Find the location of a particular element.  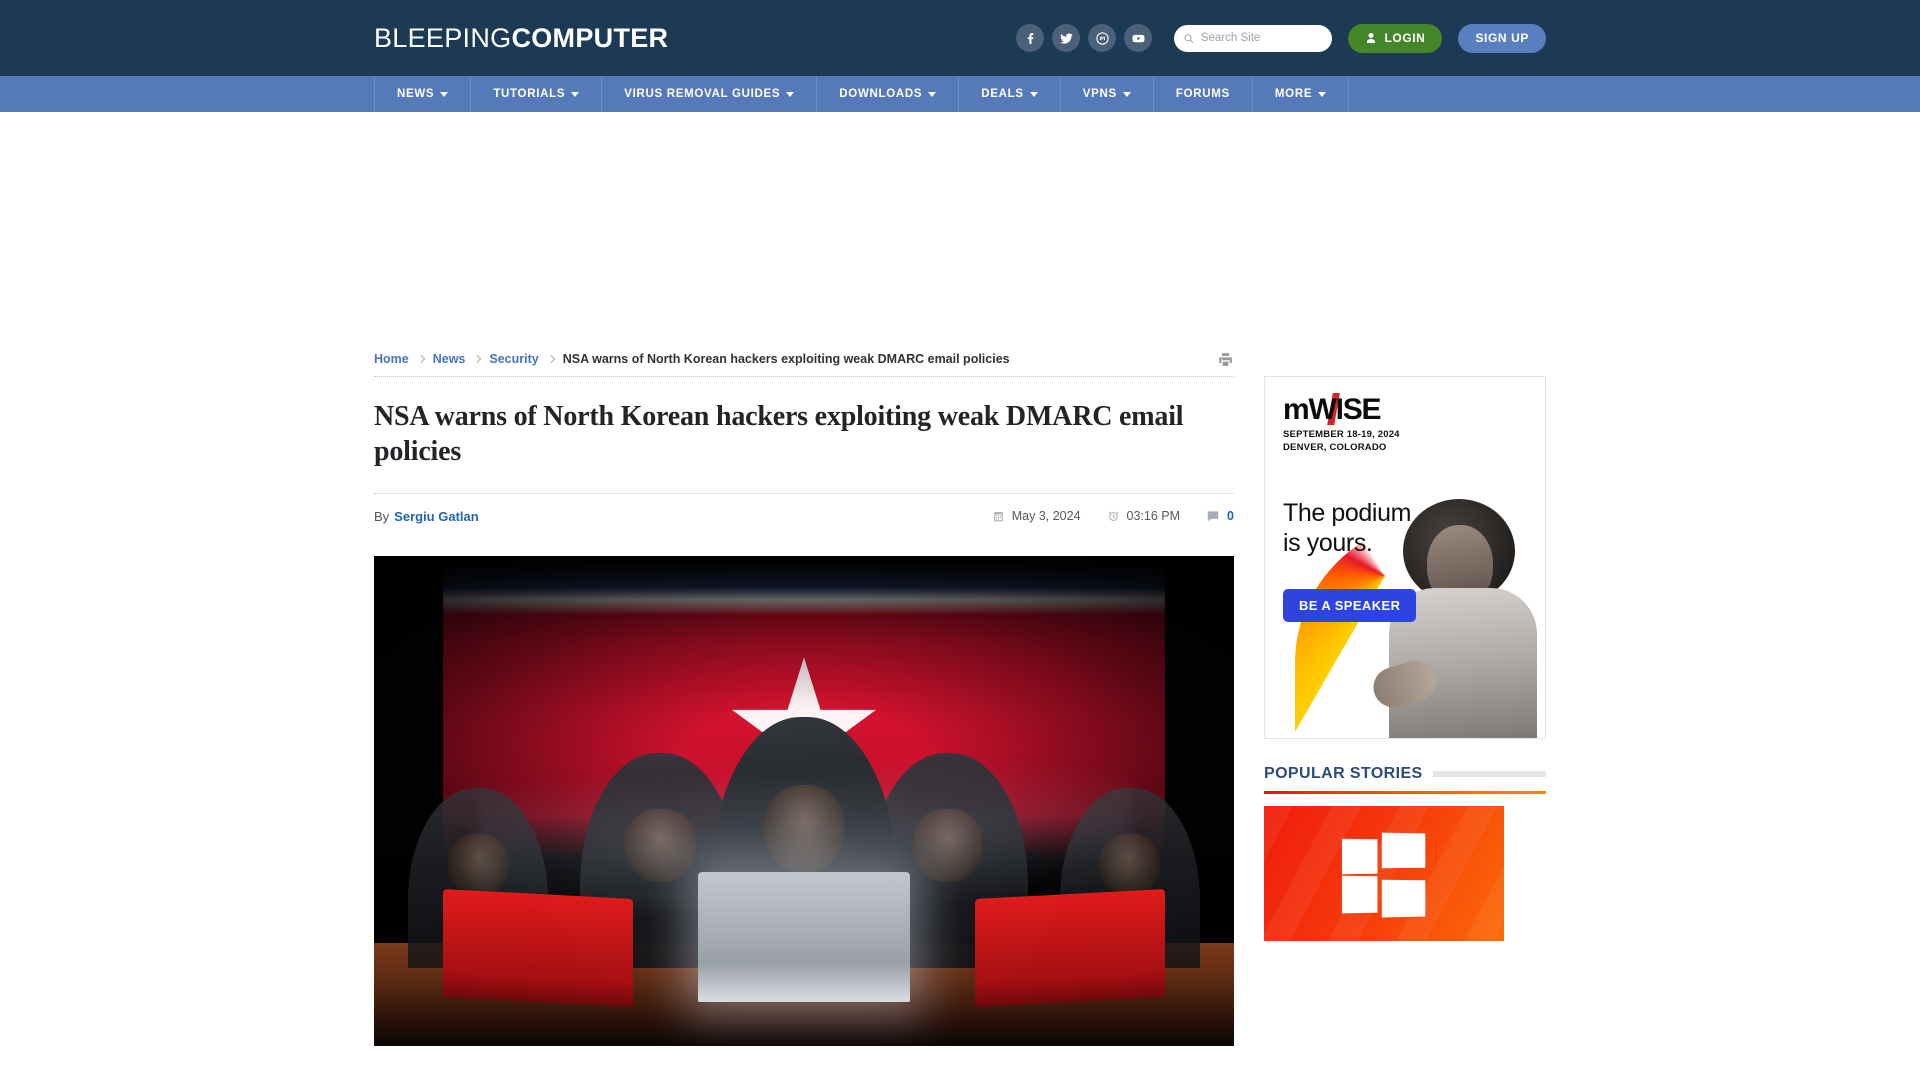

search-box is located at coordinates (1253, 38).